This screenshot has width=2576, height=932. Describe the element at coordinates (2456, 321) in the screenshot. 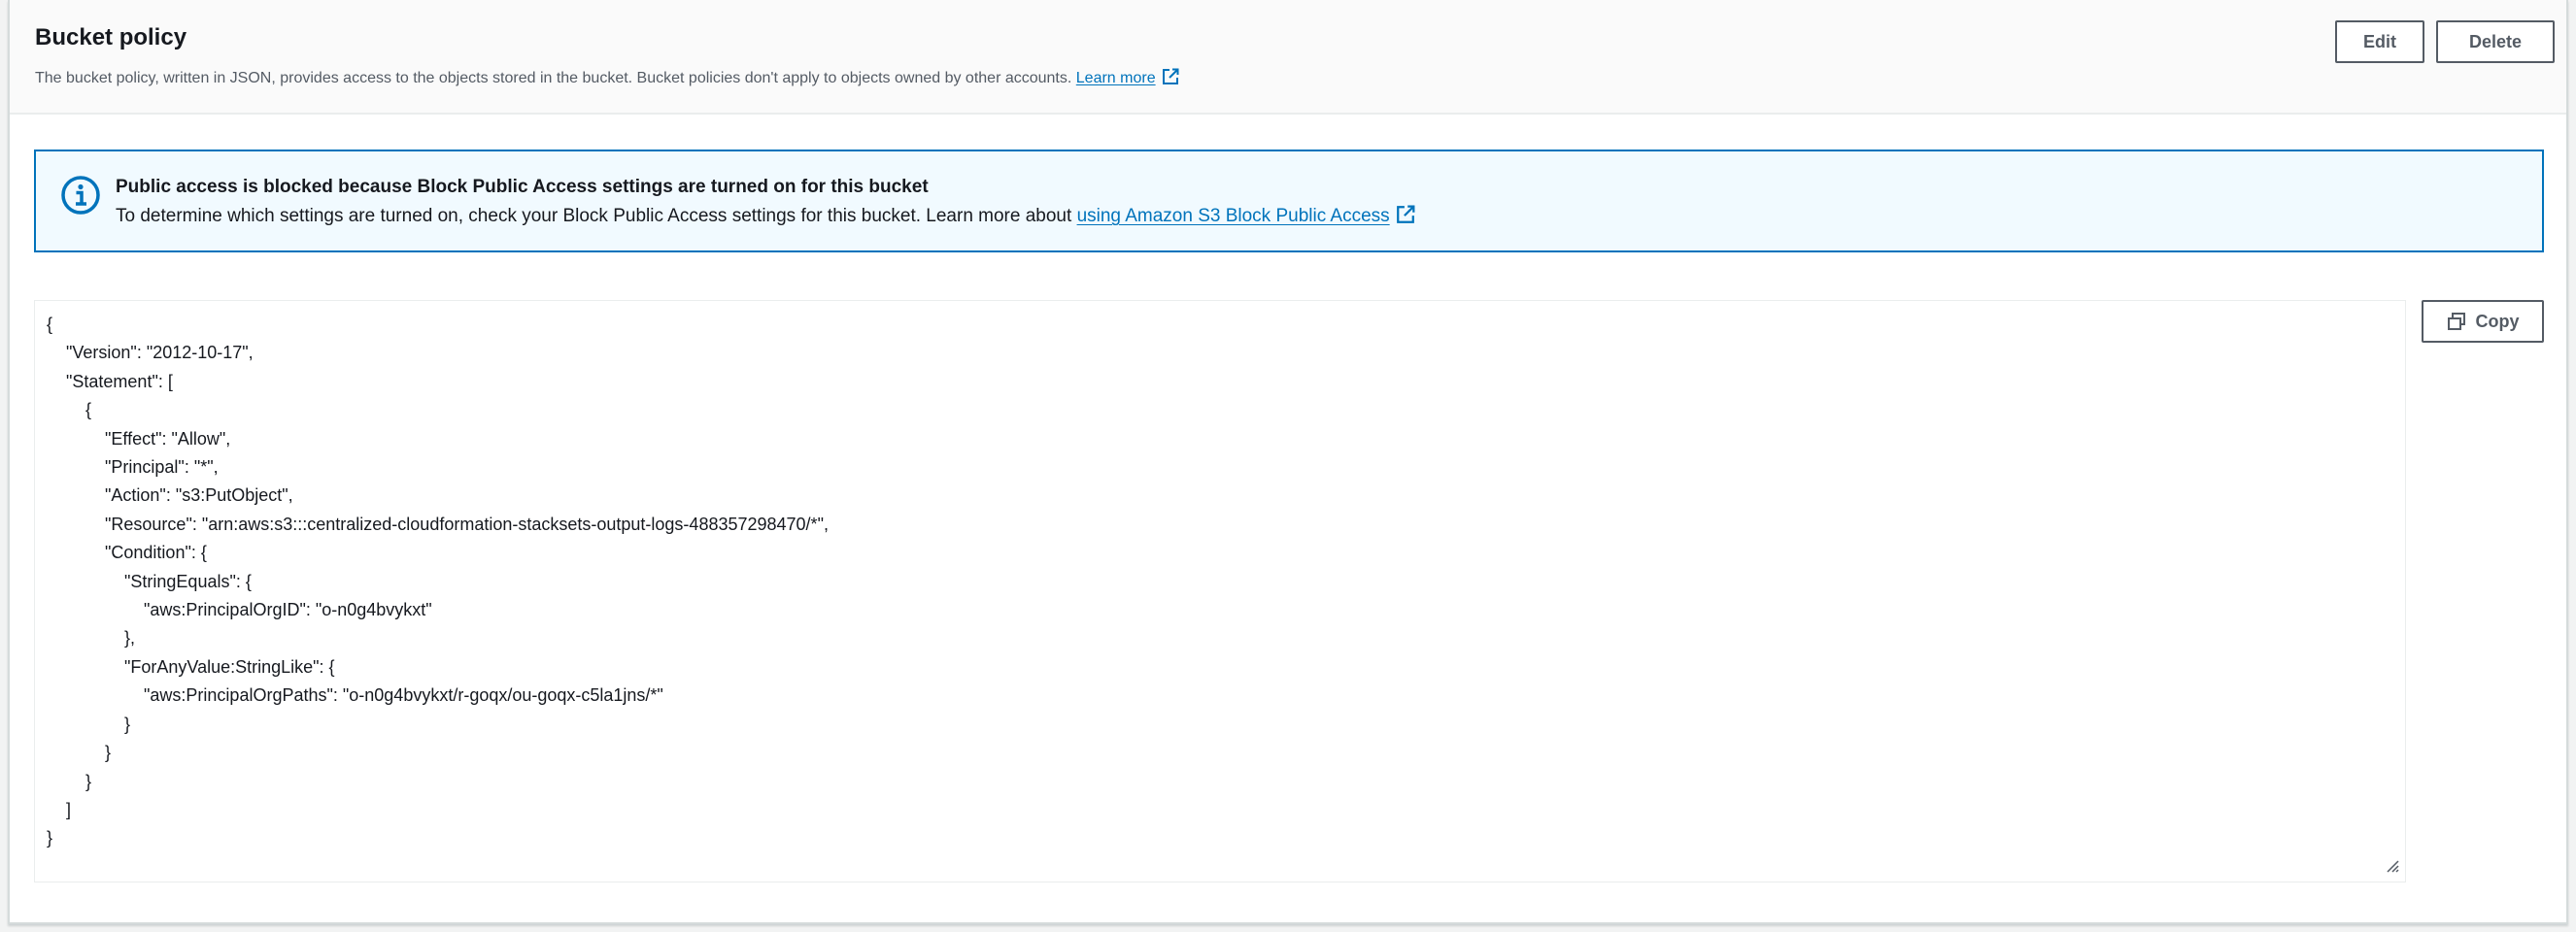

I see `copy-icon` at that location.